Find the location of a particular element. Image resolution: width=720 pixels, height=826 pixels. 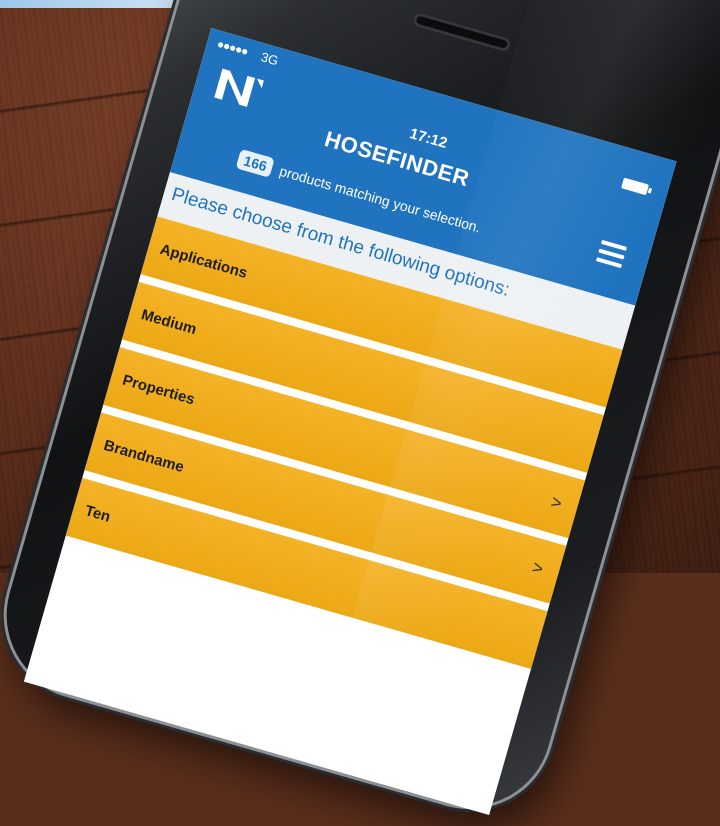

signal-strength-icon: ●●●●● is located at coordinates (232, 47).